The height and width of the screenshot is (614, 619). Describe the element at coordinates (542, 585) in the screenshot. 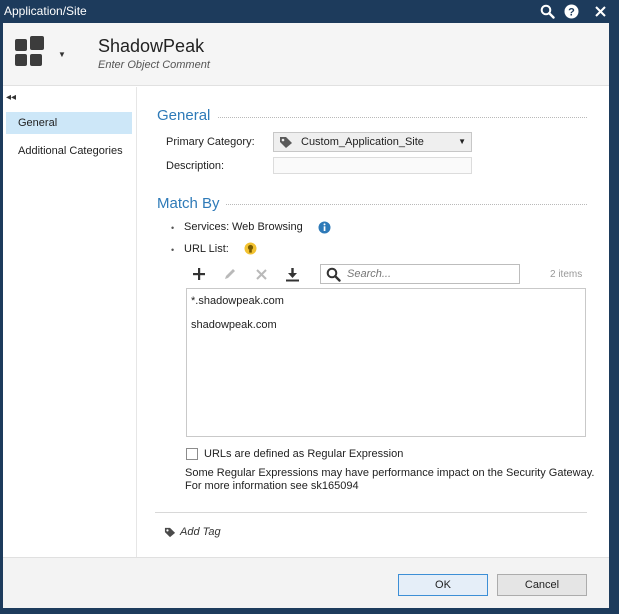

I see `cancel-button: Cancel` at that location.